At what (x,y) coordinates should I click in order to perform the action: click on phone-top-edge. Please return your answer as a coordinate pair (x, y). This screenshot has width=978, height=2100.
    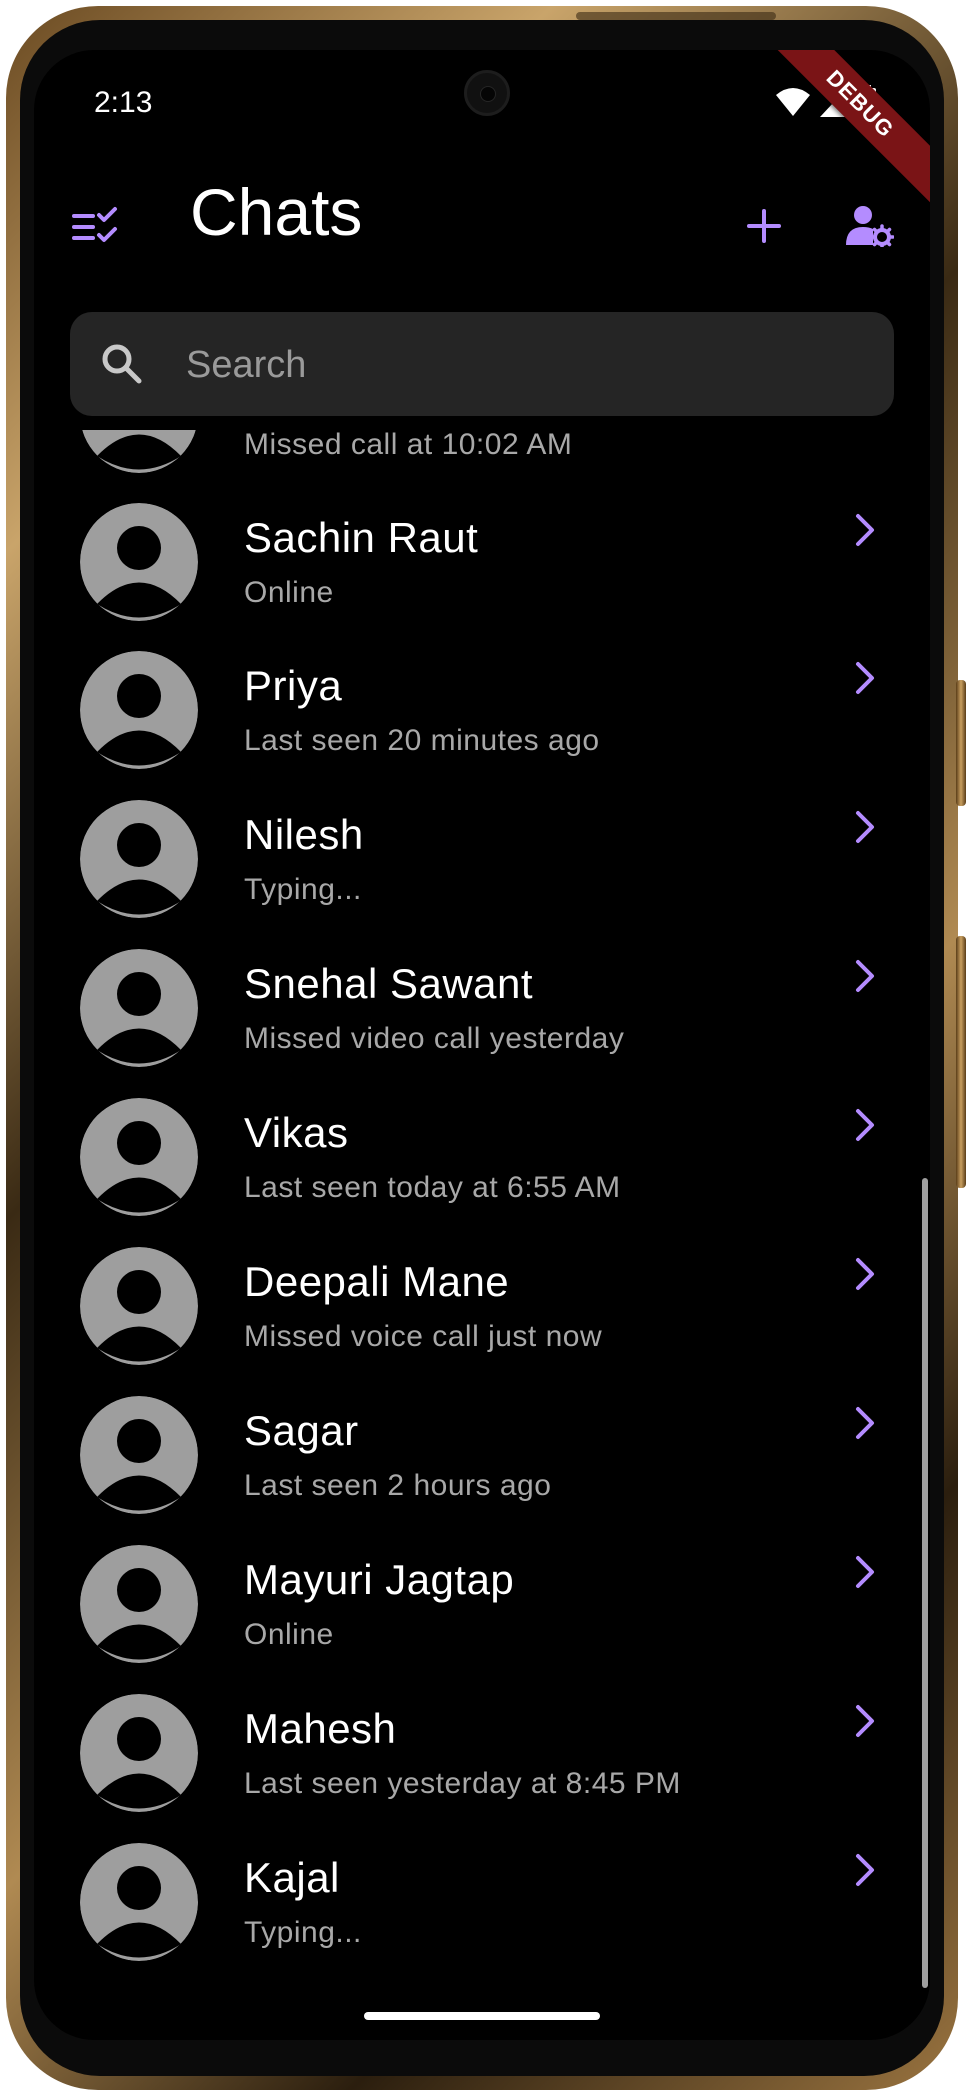
    Looking at the image, I should click on (676, 16).